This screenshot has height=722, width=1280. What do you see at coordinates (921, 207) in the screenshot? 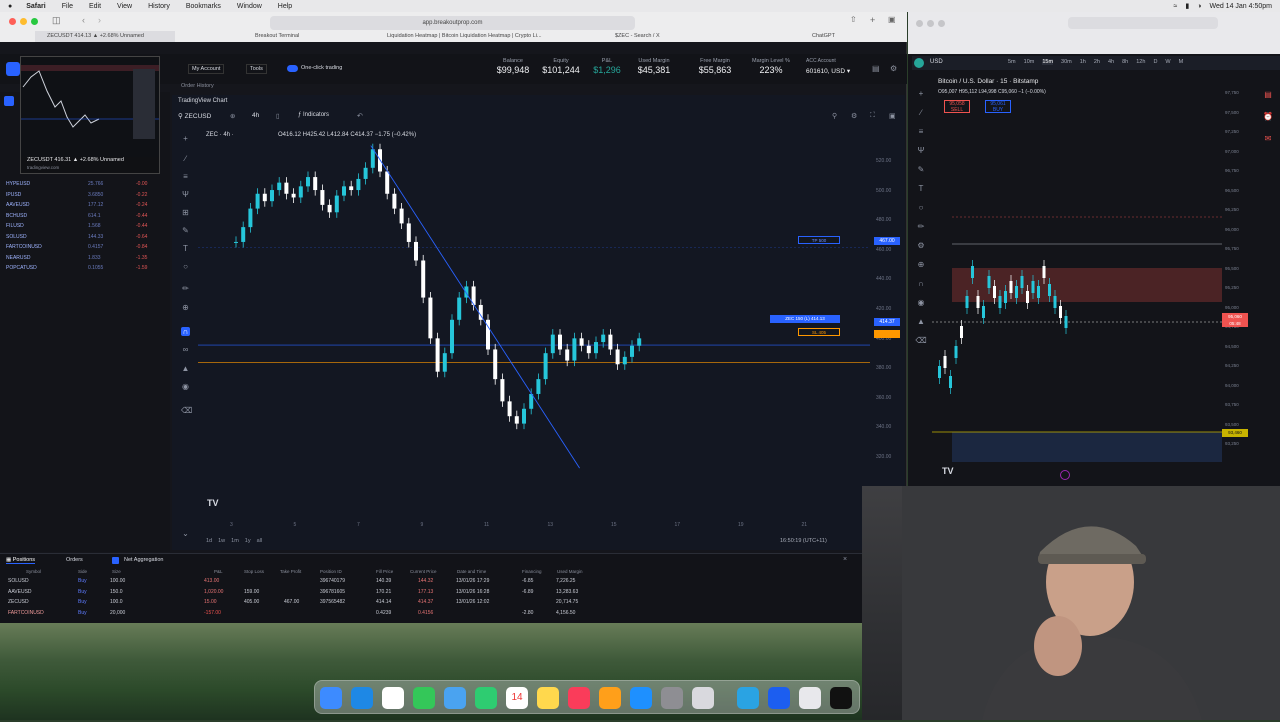
I see `r-shape-icon: ○` at bounding box center [921, 207].